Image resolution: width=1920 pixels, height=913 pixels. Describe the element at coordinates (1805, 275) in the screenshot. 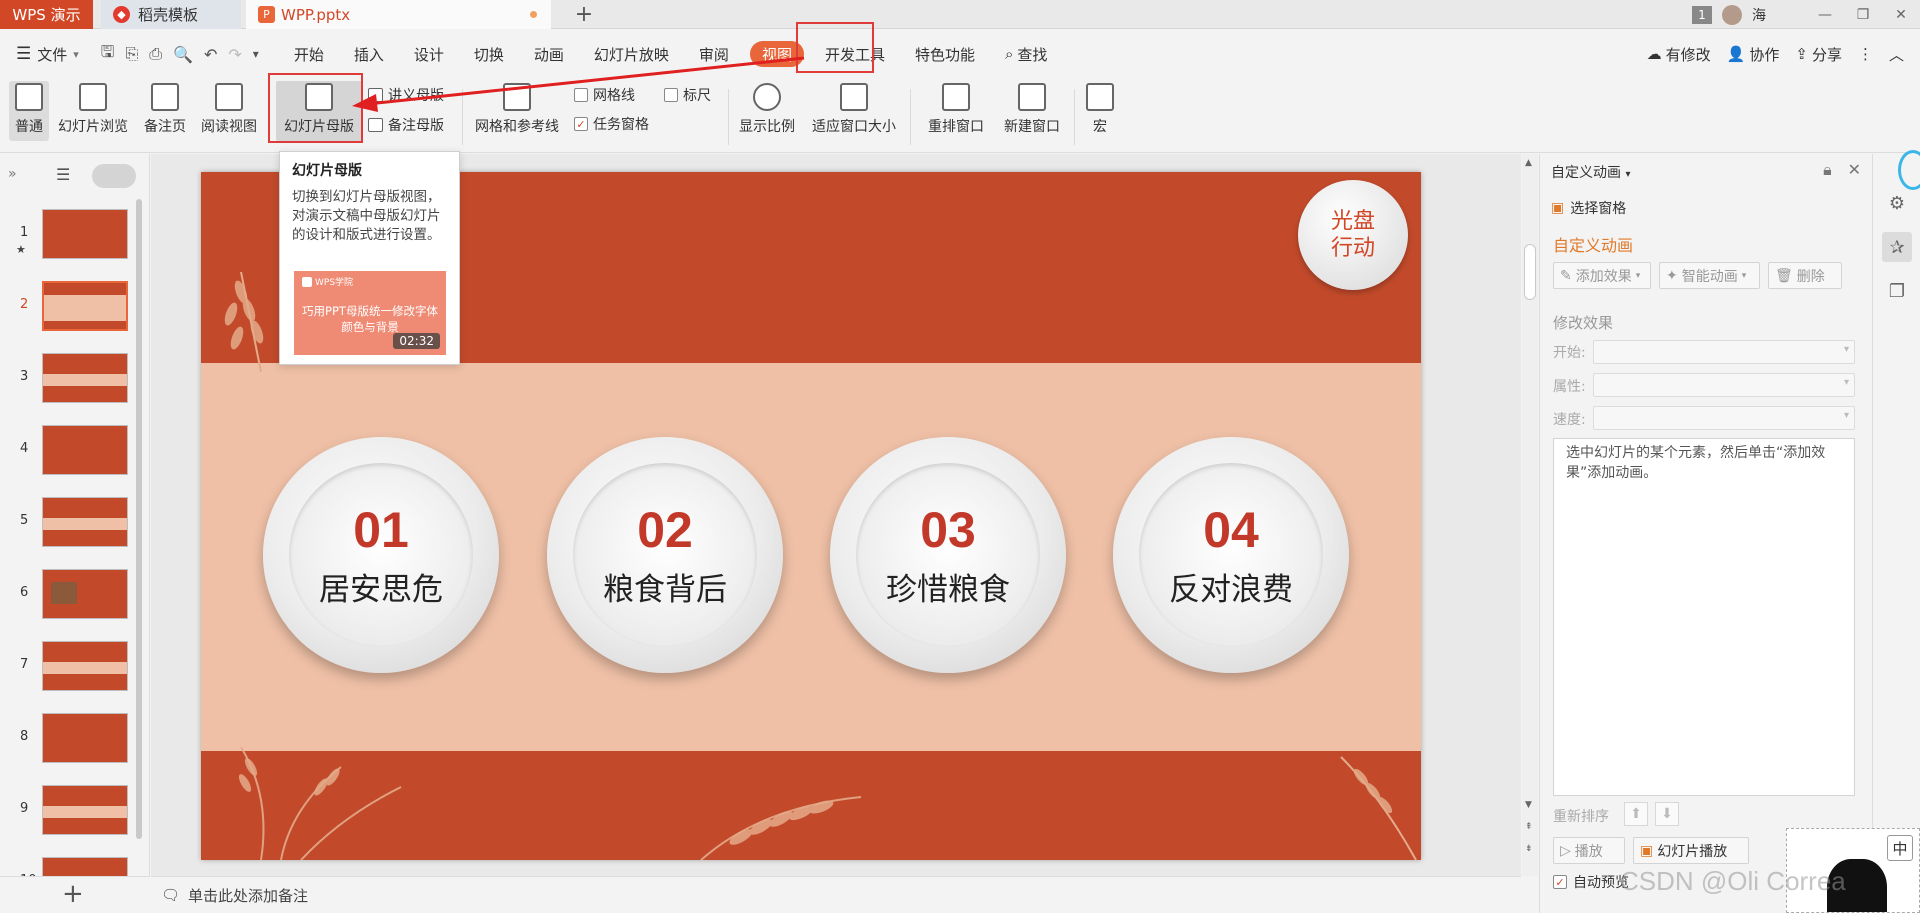

I see `delete-button: 🗑︎ 删除` at that location.